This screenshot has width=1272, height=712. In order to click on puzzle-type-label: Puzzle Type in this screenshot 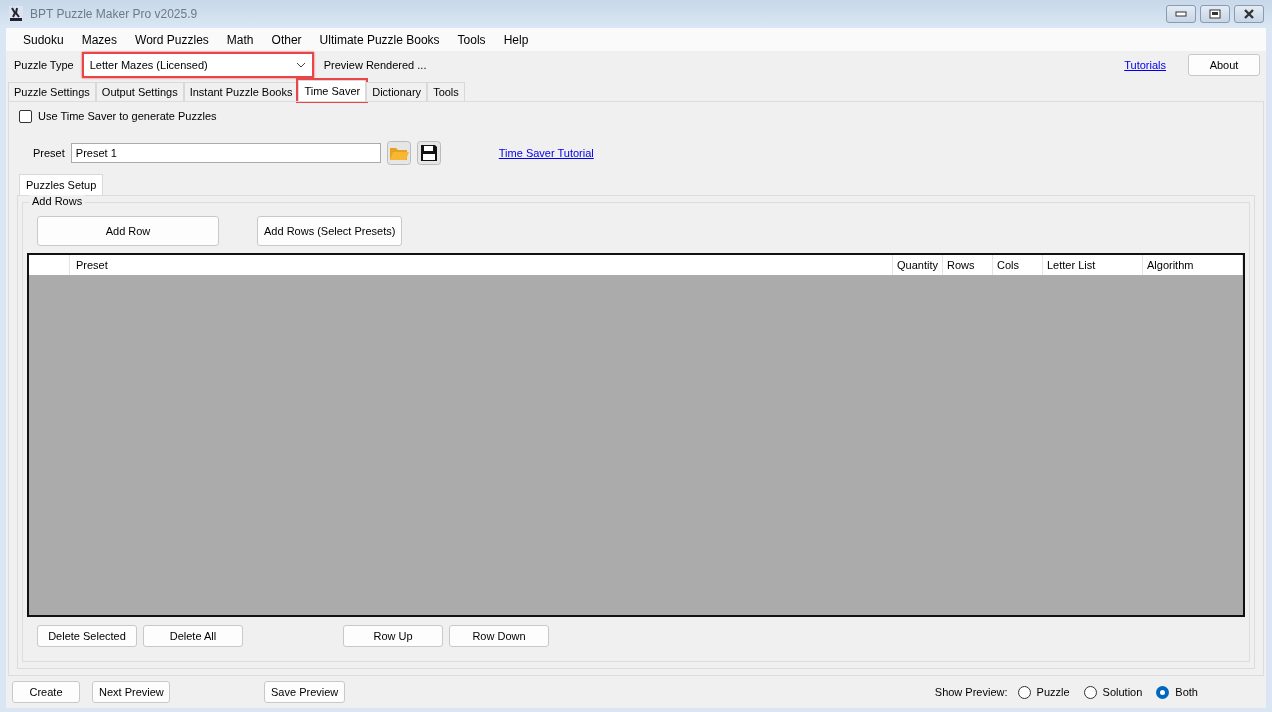, I will do `click(44, 65)`.